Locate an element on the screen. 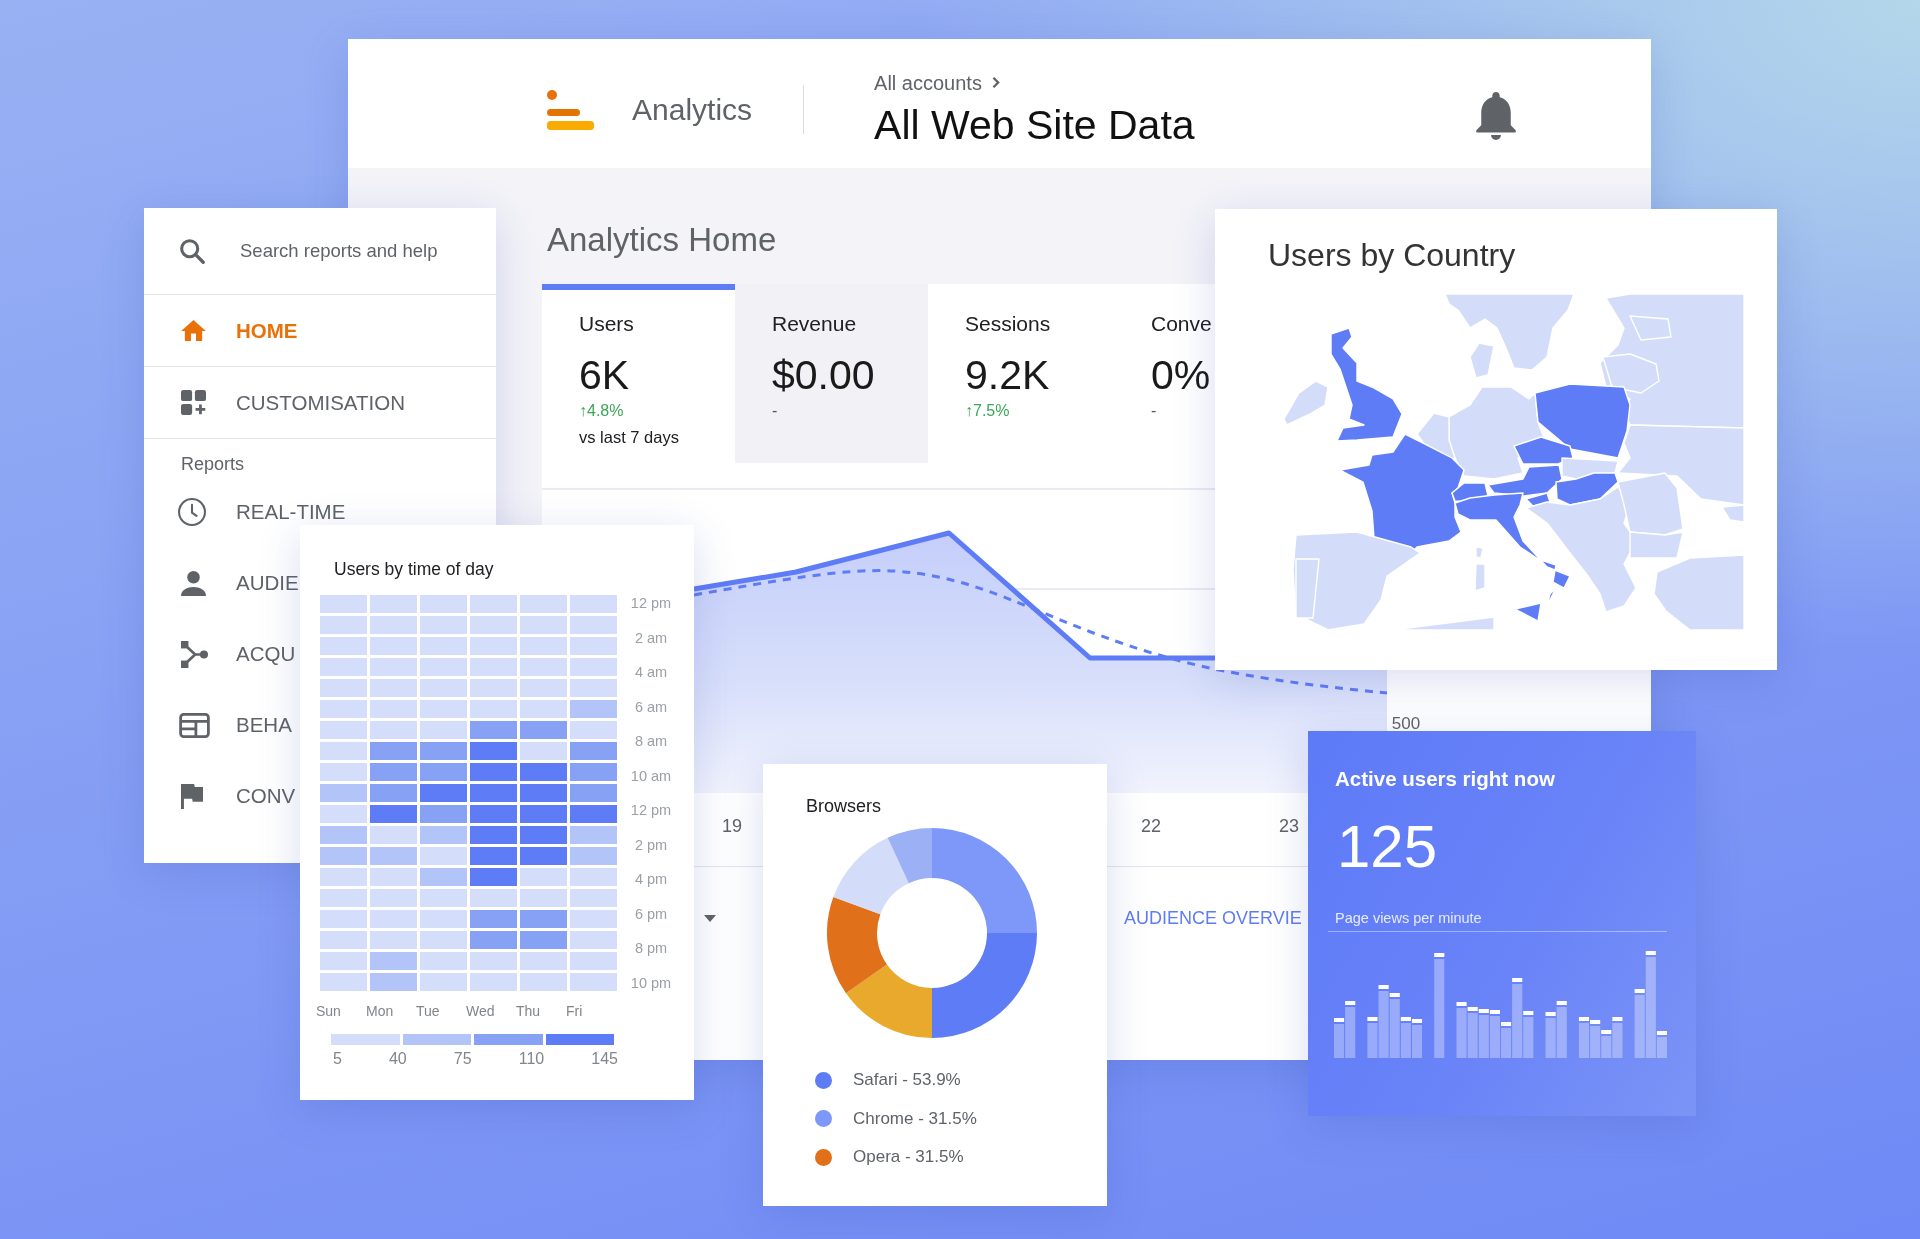 The height and width of the screenshot is (1239, 1920). time-label: 4 pm is located at coordinates (651, 879).